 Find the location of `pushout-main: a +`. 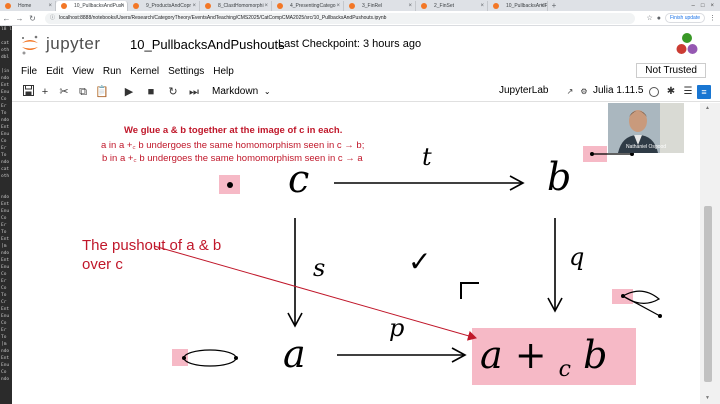

pushout-main: a + is located at coordinates (519, 355).